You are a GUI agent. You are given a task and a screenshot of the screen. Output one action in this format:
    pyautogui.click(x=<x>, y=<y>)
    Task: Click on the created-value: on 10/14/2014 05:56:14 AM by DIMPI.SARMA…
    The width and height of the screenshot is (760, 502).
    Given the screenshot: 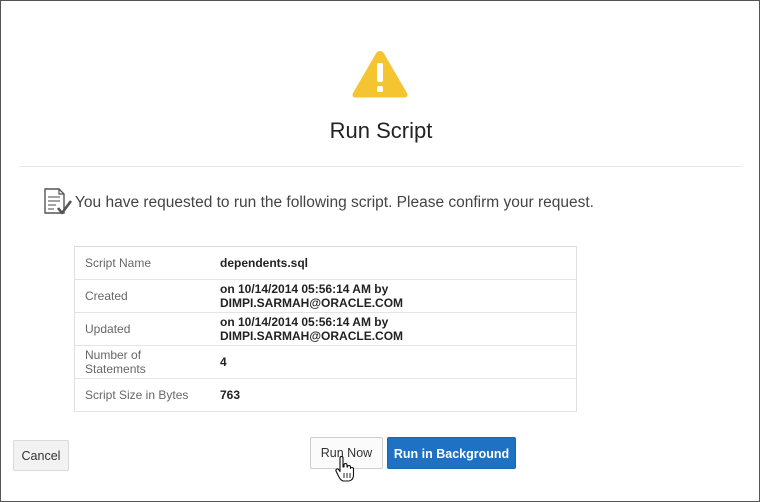 What is the action you would take?
    pyautogui.click(x=393, y=296)
    